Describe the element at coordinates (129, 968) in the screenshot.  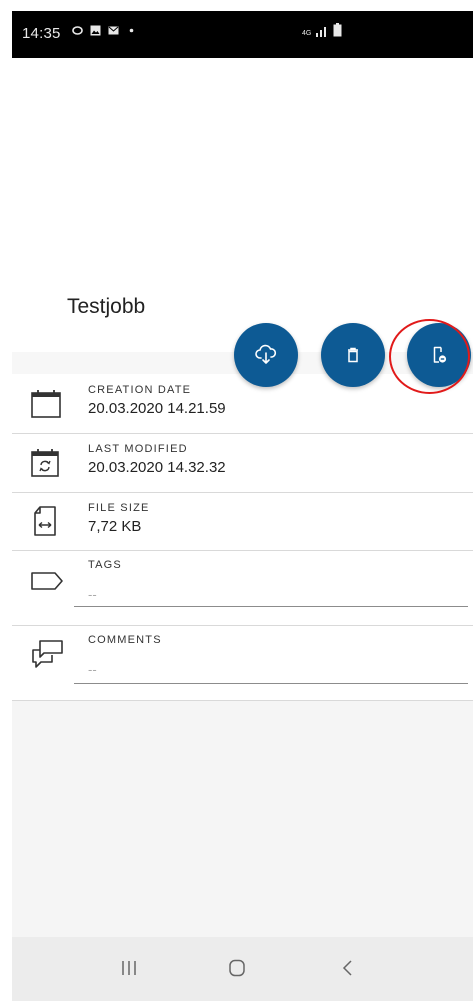
I see `recent-apps-icon` at that location.